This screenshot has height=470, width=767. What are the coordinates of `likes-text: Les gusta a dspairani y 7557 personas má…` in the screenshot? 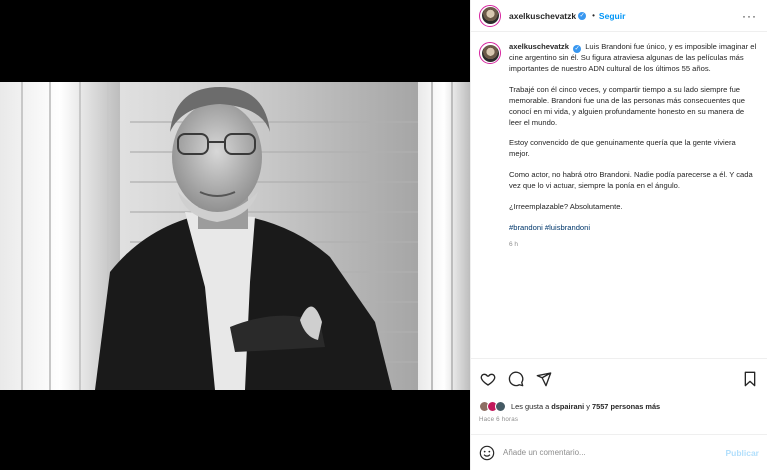 It's located at (585, 406).